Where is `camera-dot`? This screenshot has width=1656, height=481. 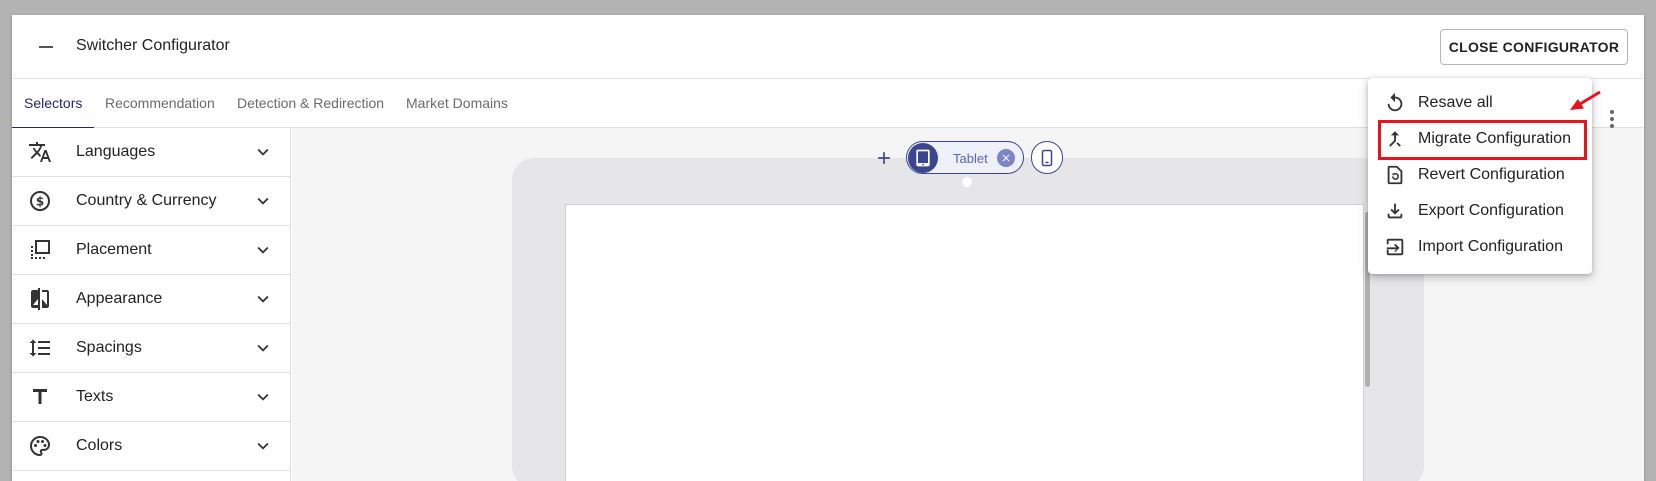
camera-dot is located at coordinates (967, 182).